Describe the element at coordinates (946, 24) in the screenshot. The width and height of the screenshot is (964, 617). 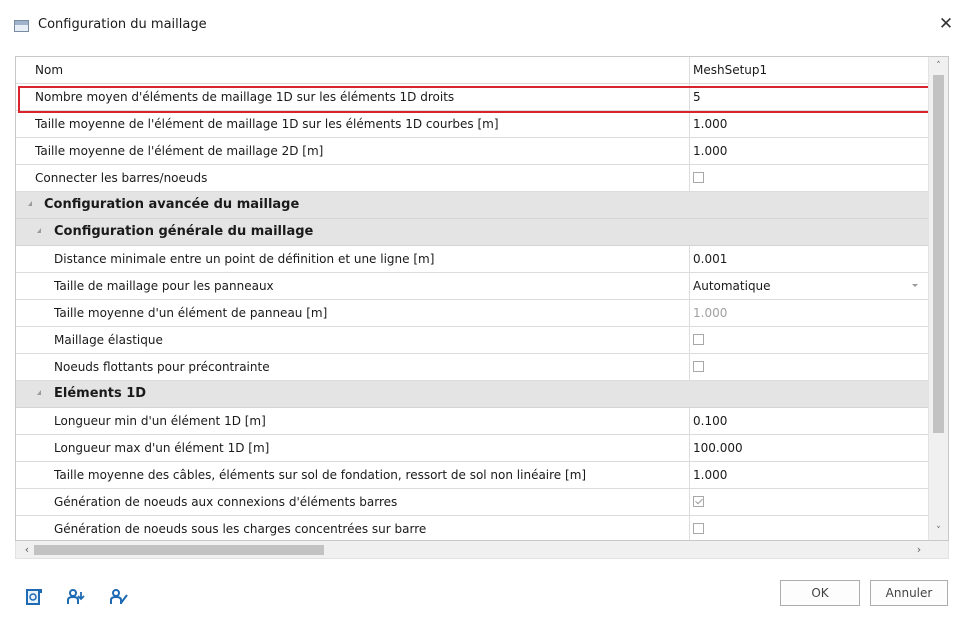
I see `close-button: ✕` at that location.